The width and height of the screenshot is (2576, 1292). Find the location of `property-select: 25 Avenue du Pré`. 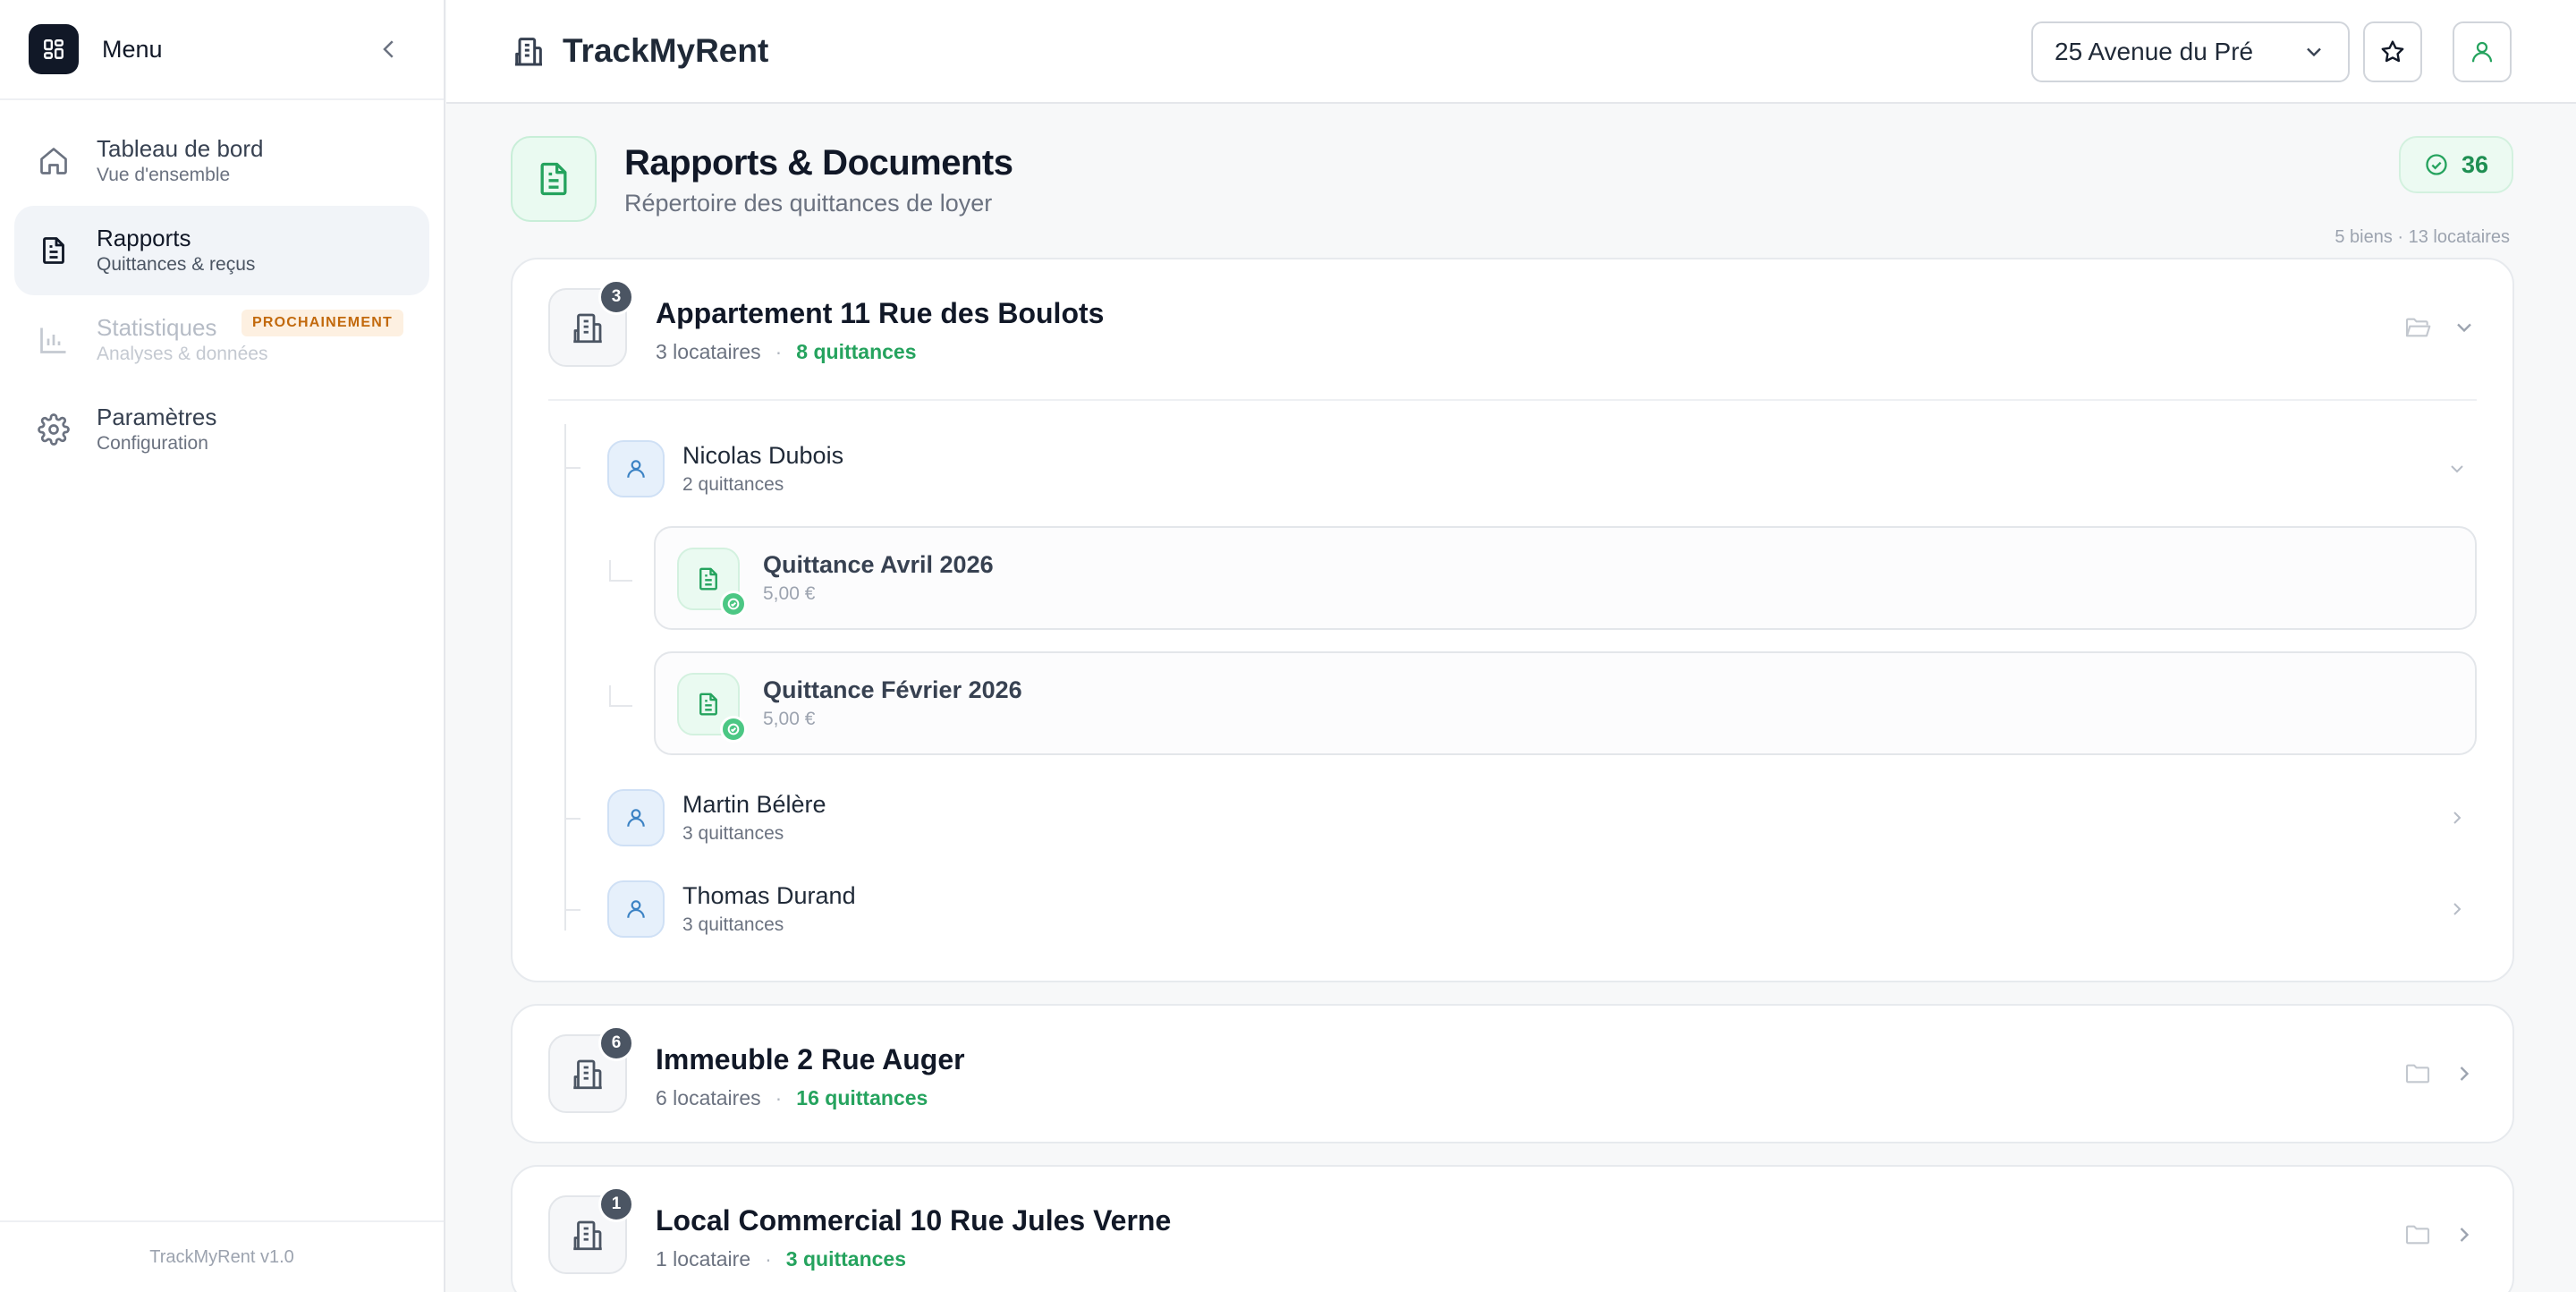

property-select: 25 Avenue du Pré is located at coordinates (2190, 51).